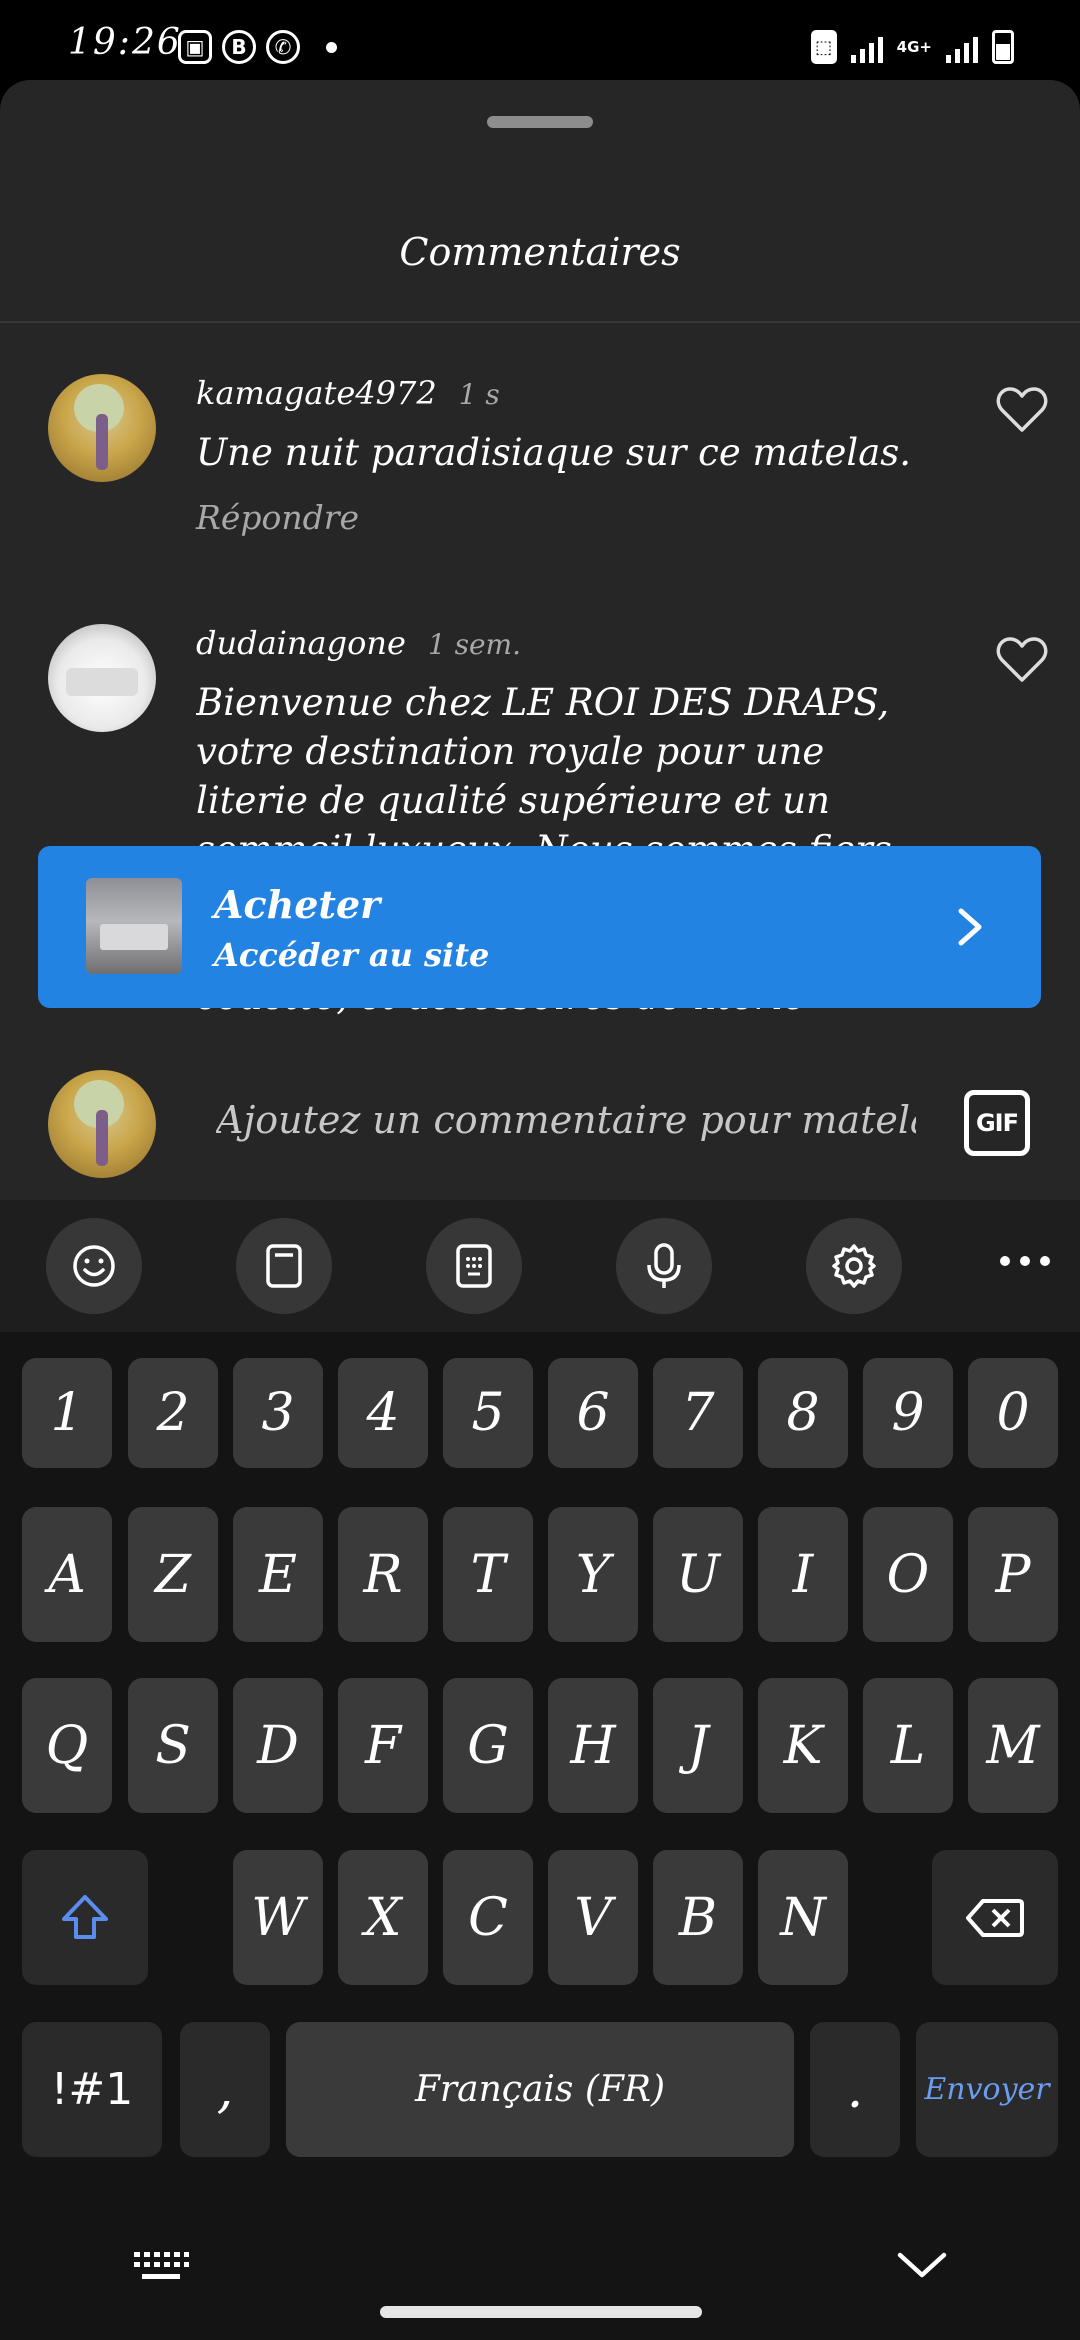  Describe the element at coordinates (554, 452) in the screenshot. I see `comment-text: Une nuit paradisiaque sur ce matelas.` at that location.